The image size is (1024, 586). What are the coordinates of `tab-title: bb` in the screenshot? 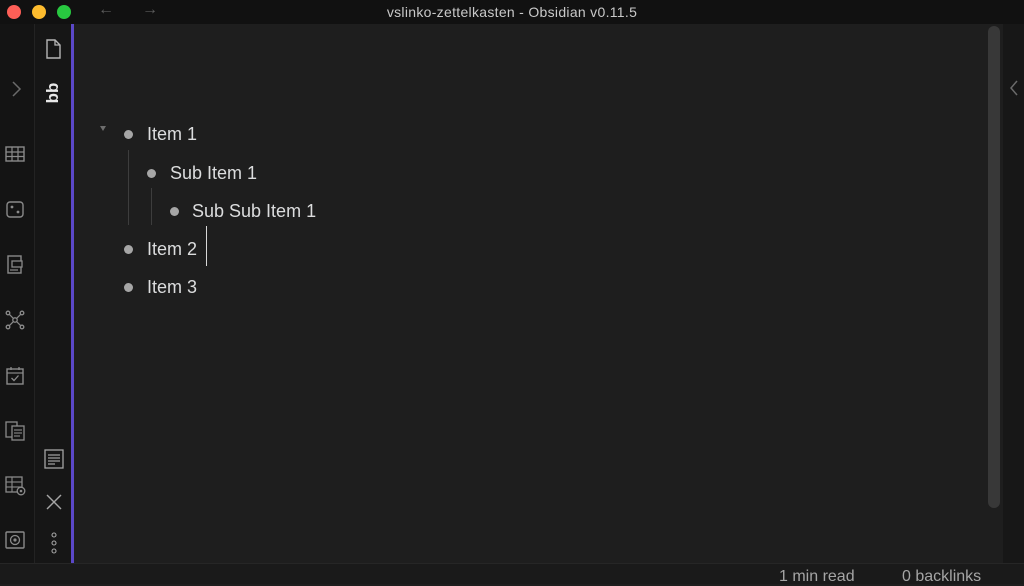 It's located at (53, 93).